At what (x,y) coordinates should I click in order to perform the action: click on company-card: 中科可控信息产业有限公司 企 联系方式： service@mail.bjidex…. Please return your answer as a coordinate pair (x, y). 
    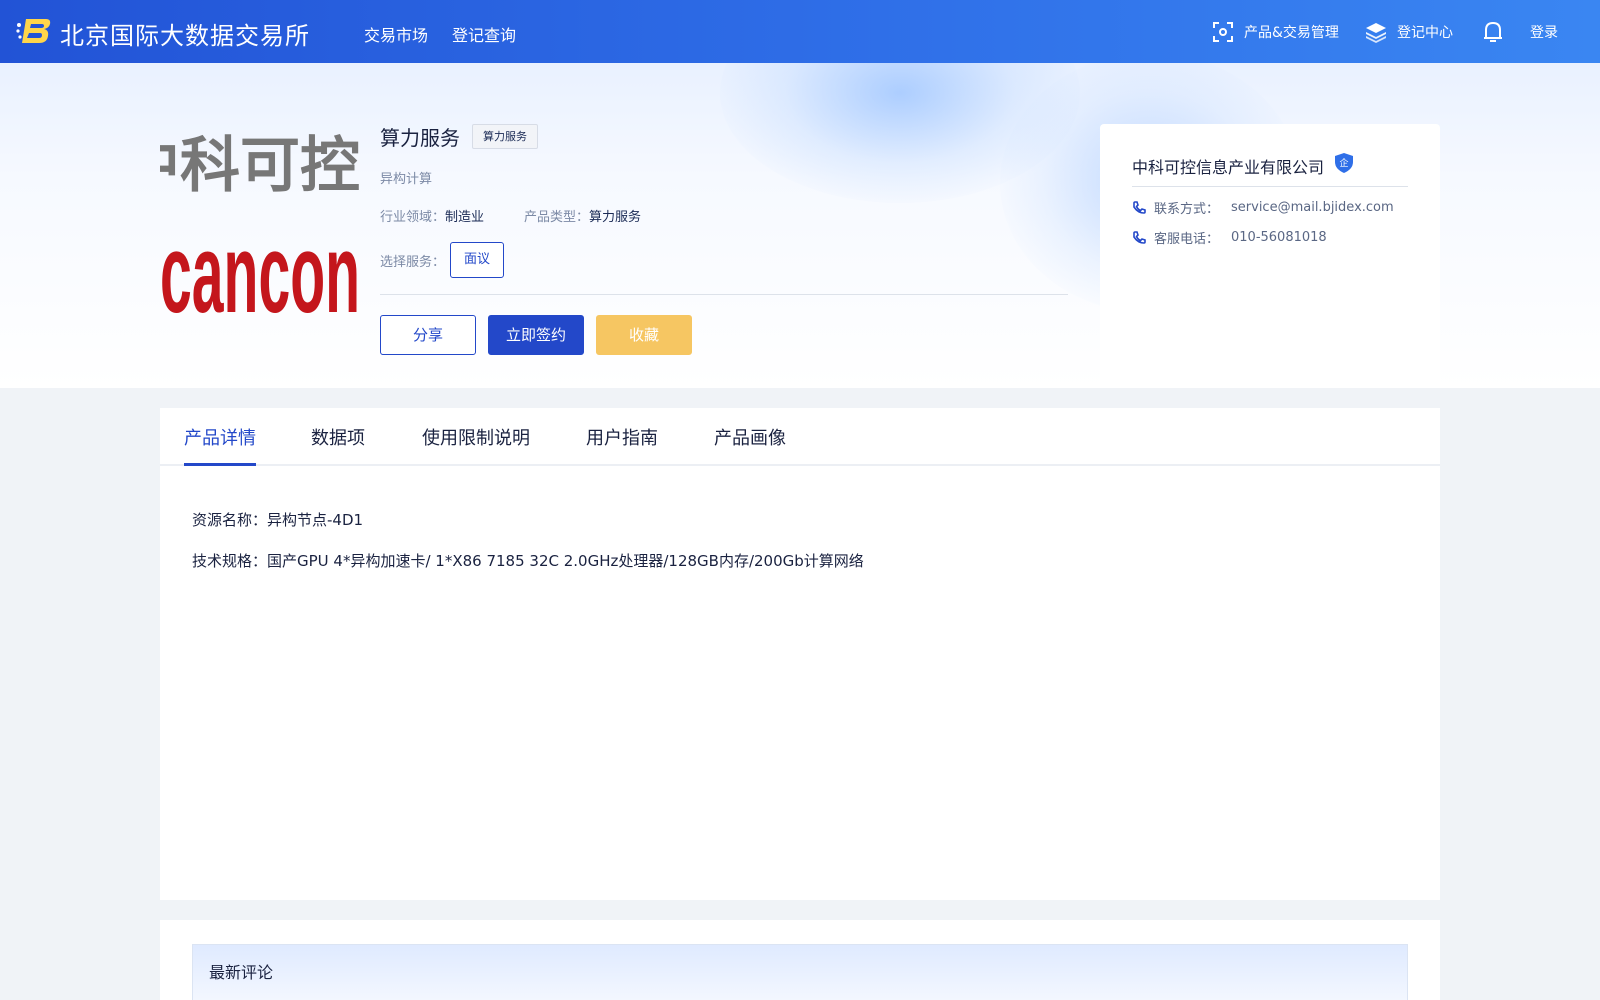
    Looking at the image, I should click on (1270, 256).